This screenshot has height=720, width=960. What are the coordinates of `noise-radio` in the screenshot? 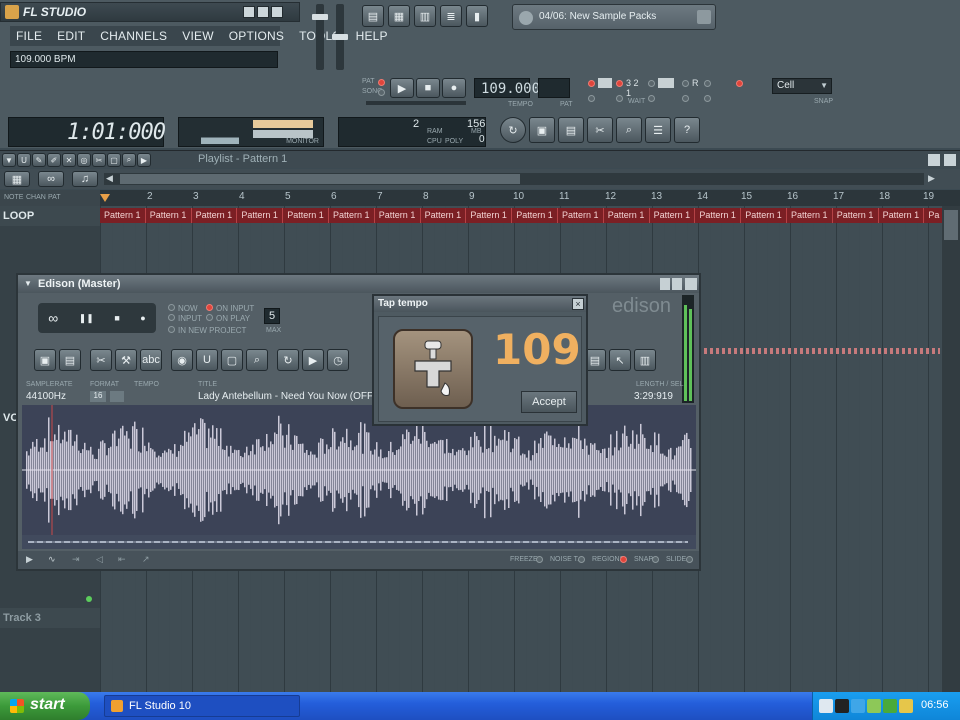 It's located at (581, 559).